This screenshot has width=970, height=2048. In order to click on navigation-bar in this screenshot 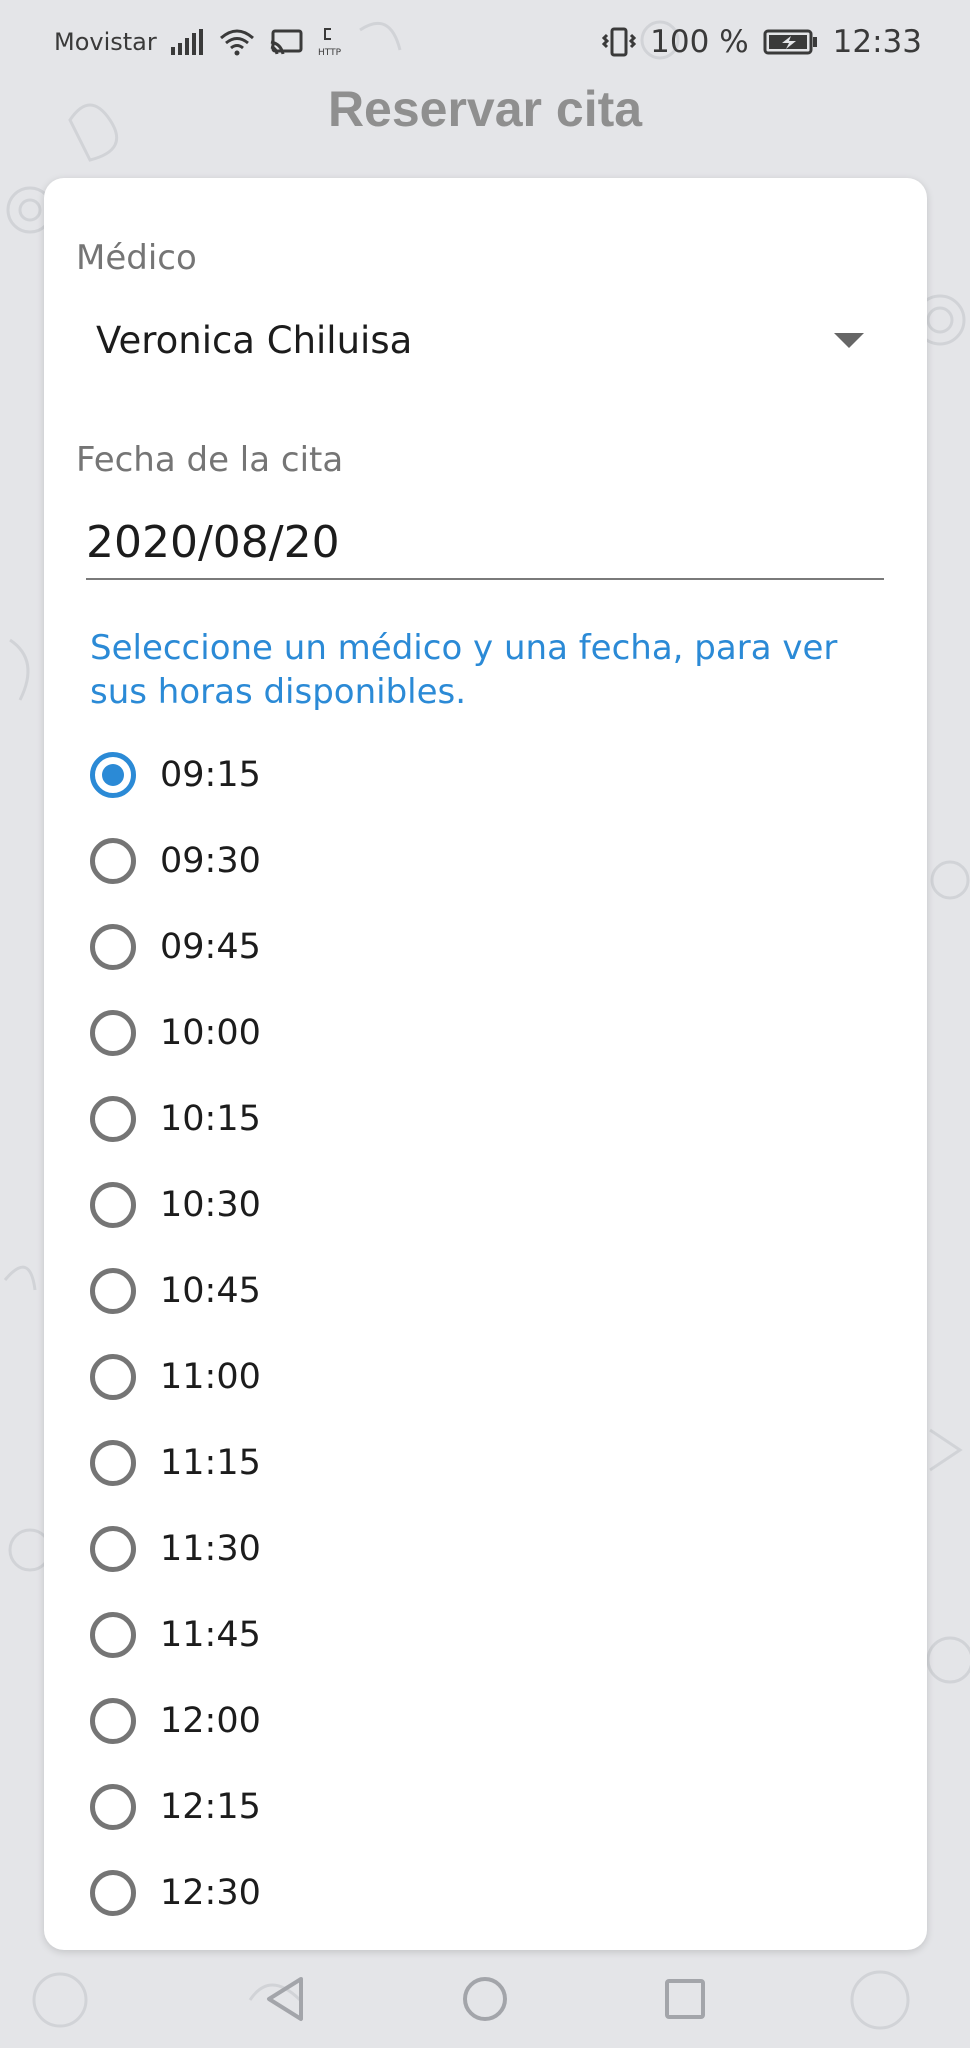, I will do `click(485, 1999)`.